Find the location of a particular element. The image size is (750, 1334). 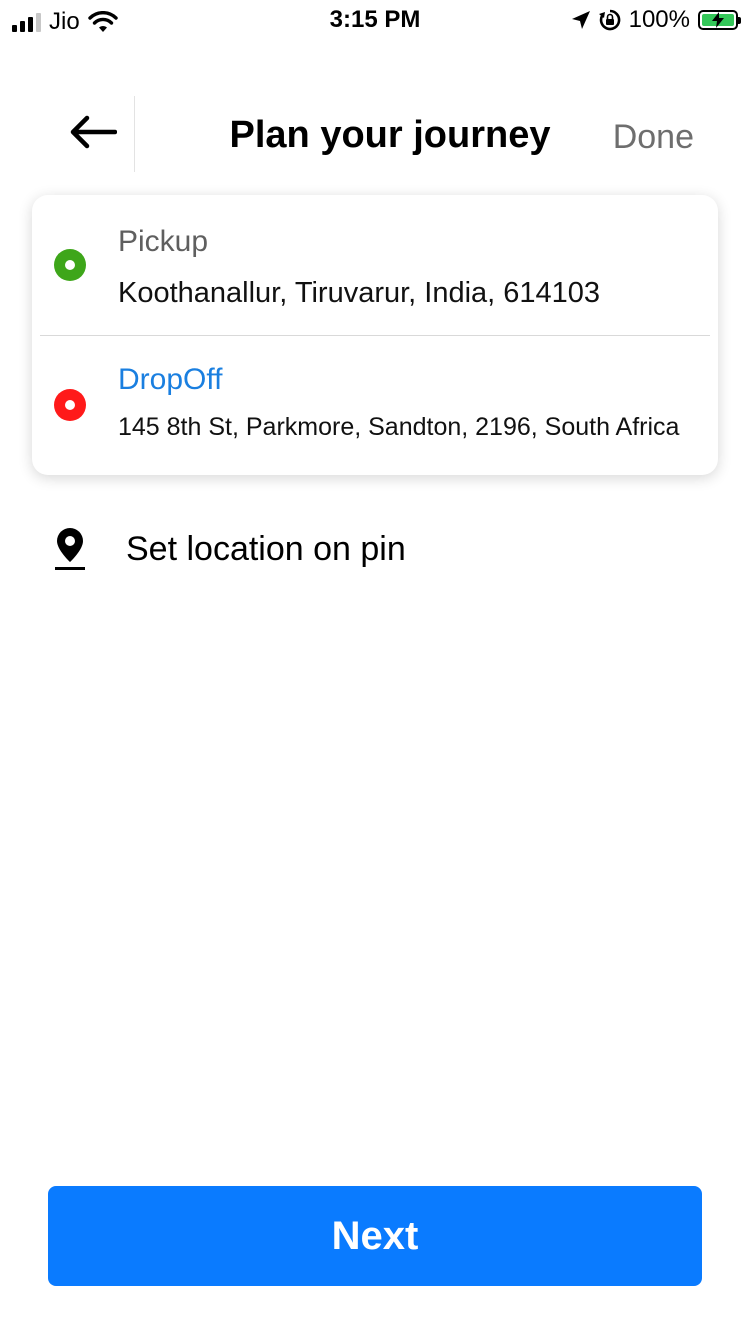

page-title: Plan your journey is located at coordinates (390, 135).